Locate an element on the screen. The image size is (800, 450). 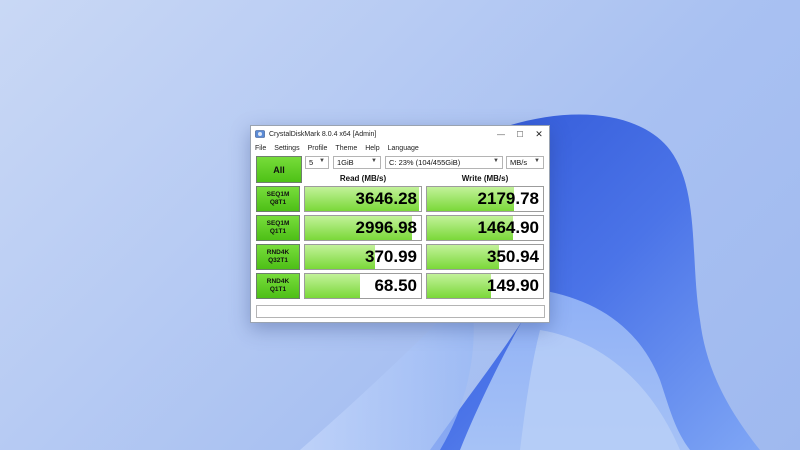
comment-field is located at coordinates (400, 311).